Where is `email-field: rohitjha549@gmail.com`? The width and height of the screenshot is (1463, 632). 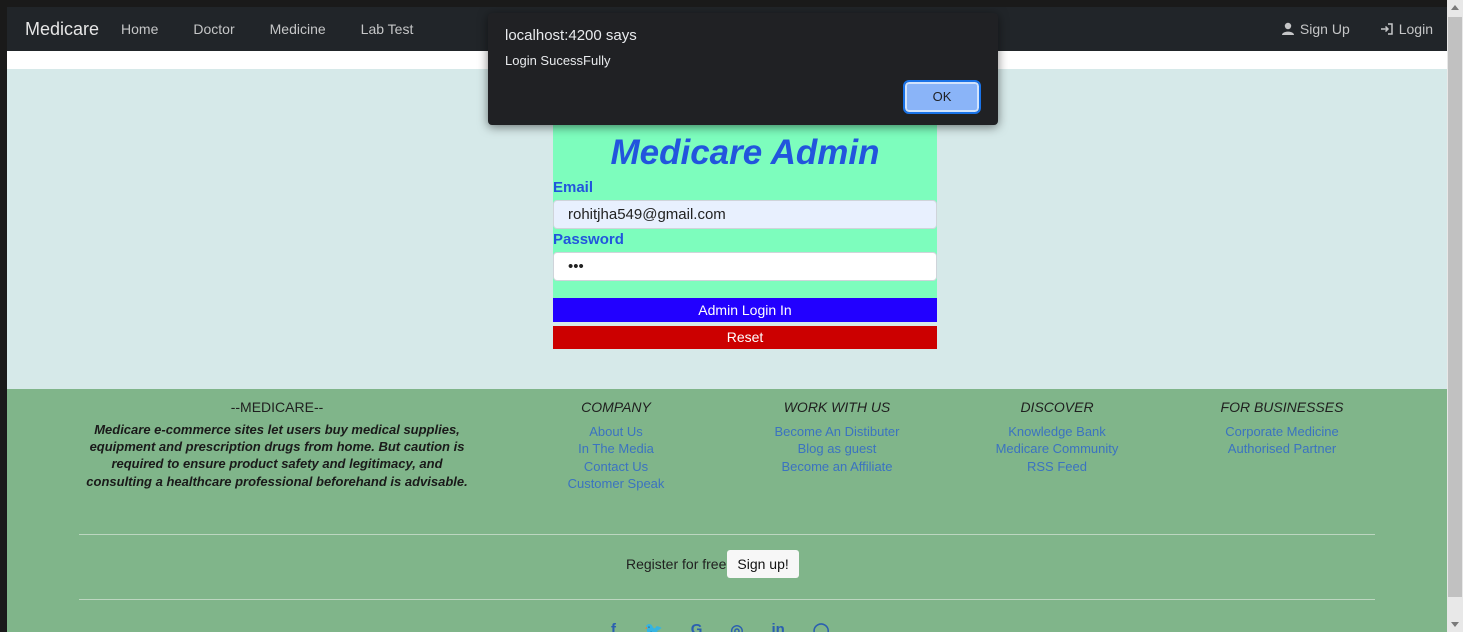 email-field: rohitjha549@gmail.com is located at coordinates (745, 214).